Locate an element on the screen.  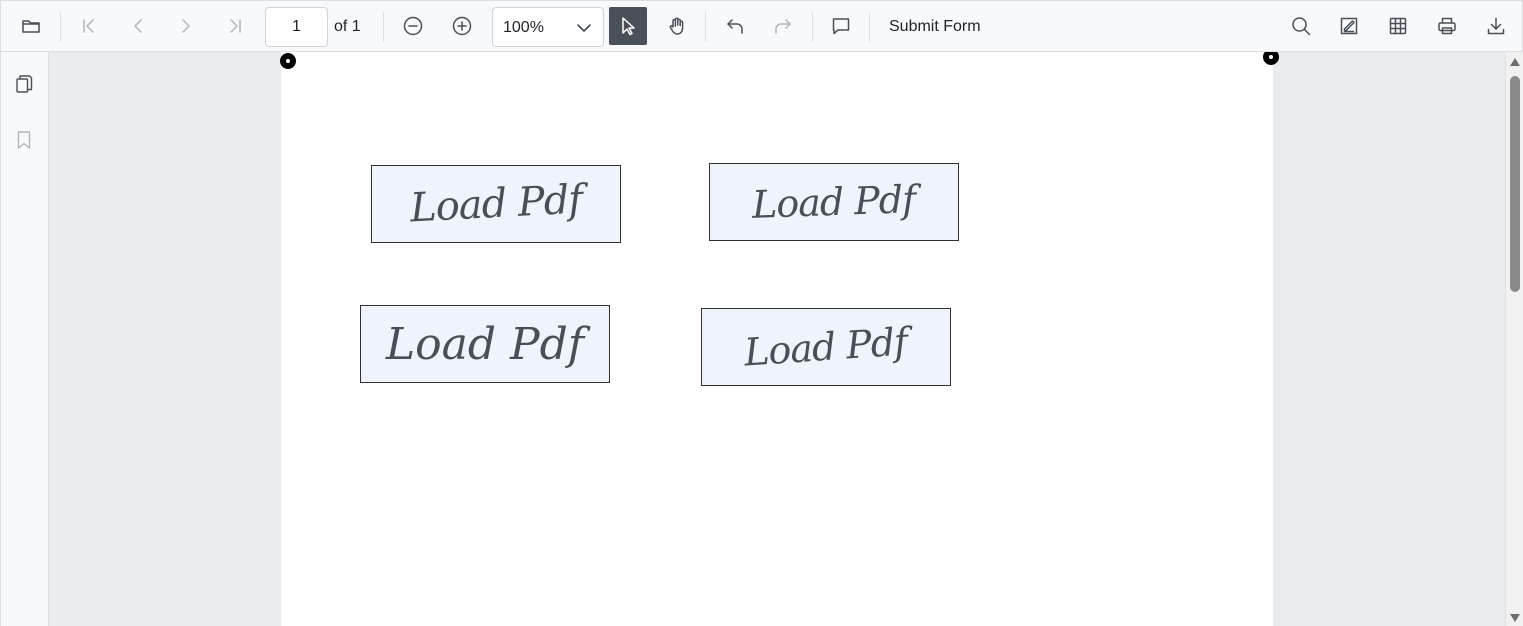
last-page-icon is located at coordinates (235, 26).